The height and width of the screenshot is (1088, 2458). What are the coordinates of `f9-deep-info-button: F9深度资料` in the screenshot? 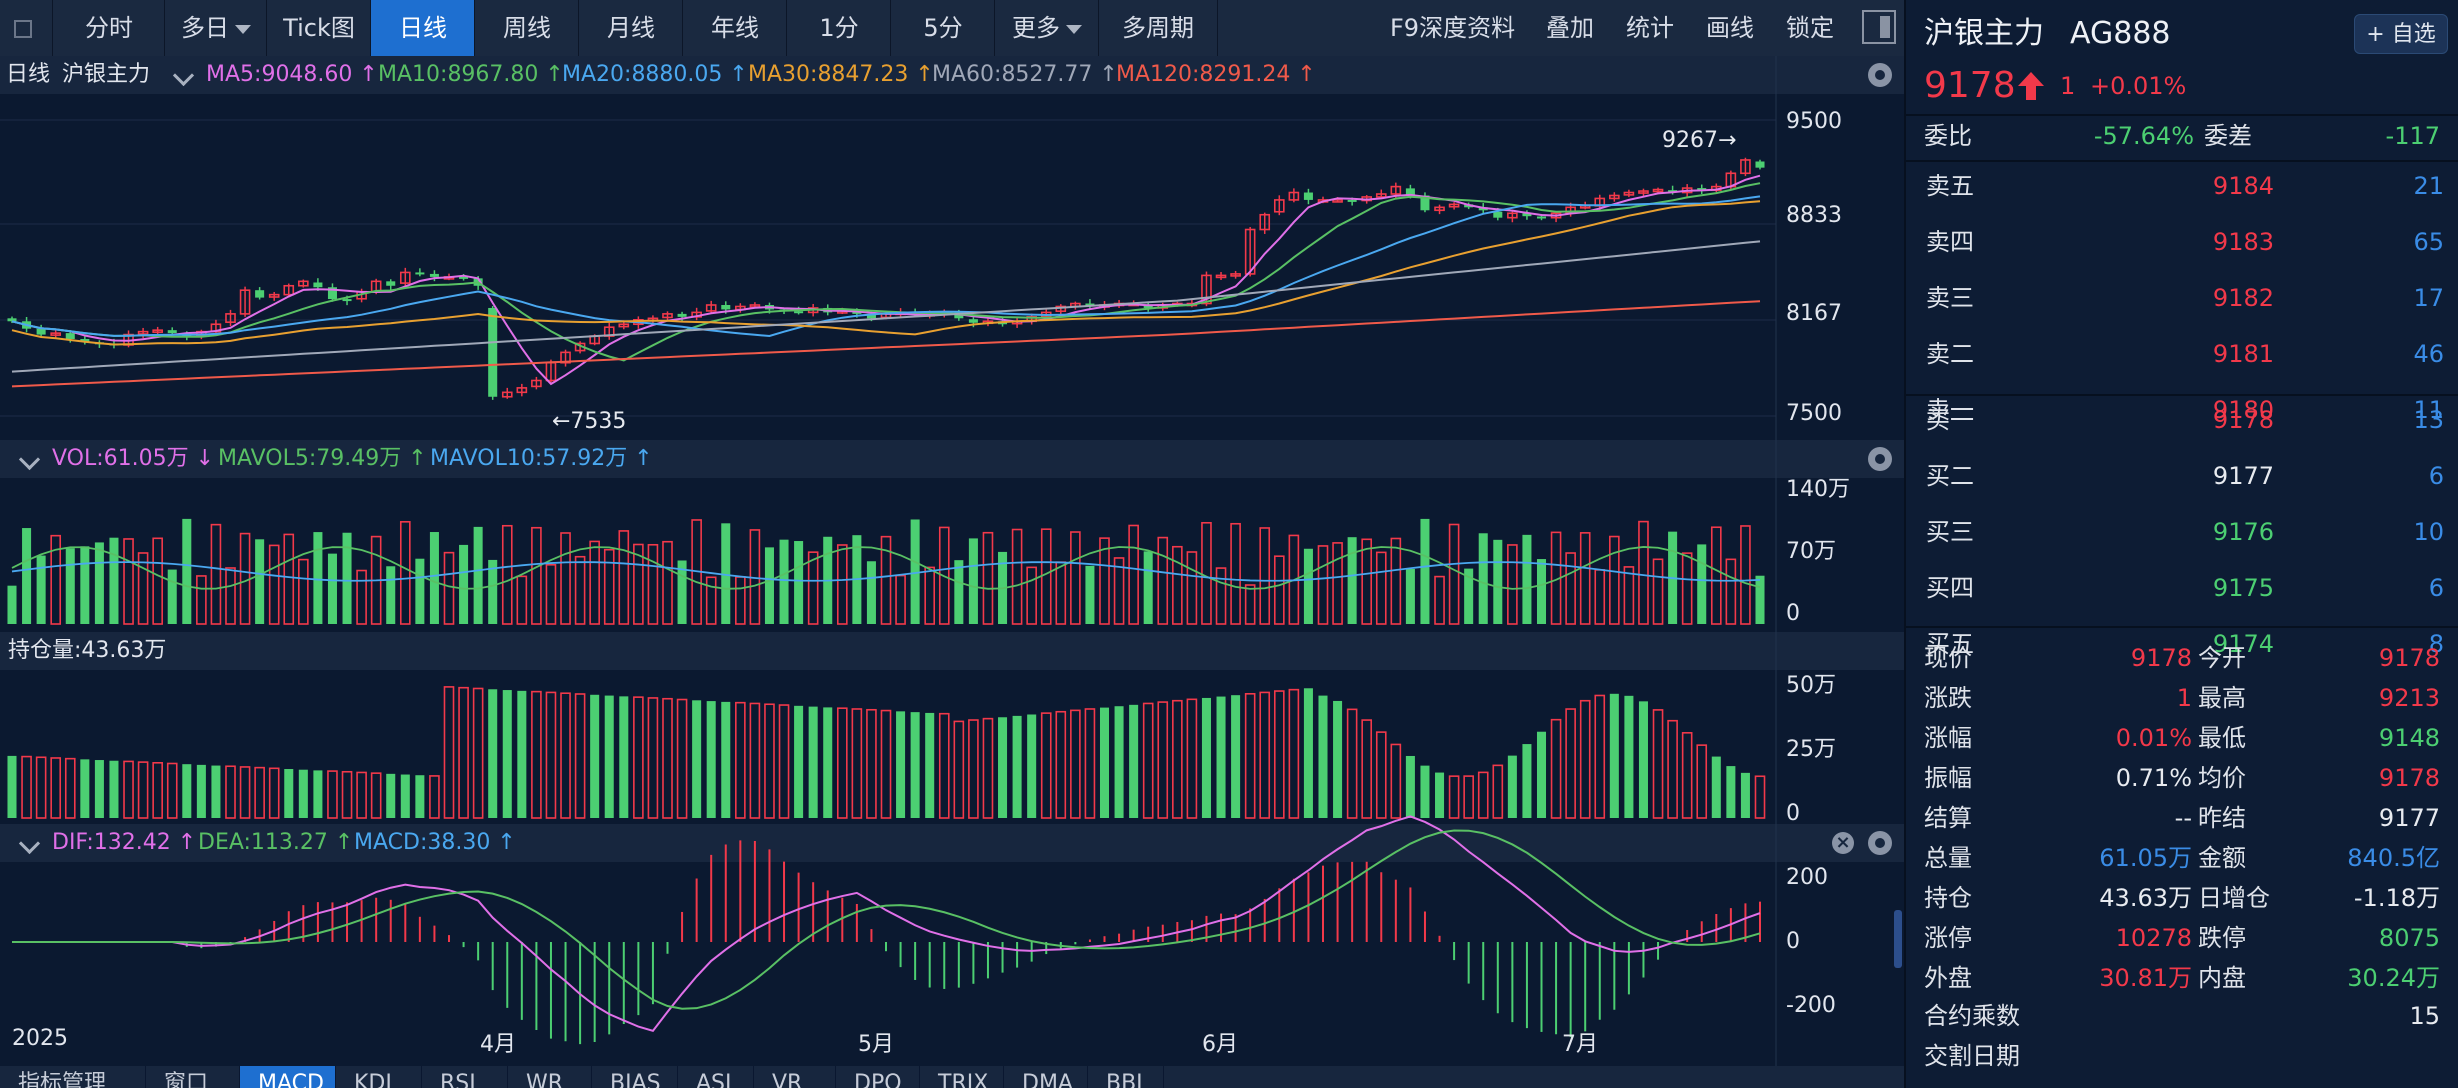 It's located at (1452, 28).